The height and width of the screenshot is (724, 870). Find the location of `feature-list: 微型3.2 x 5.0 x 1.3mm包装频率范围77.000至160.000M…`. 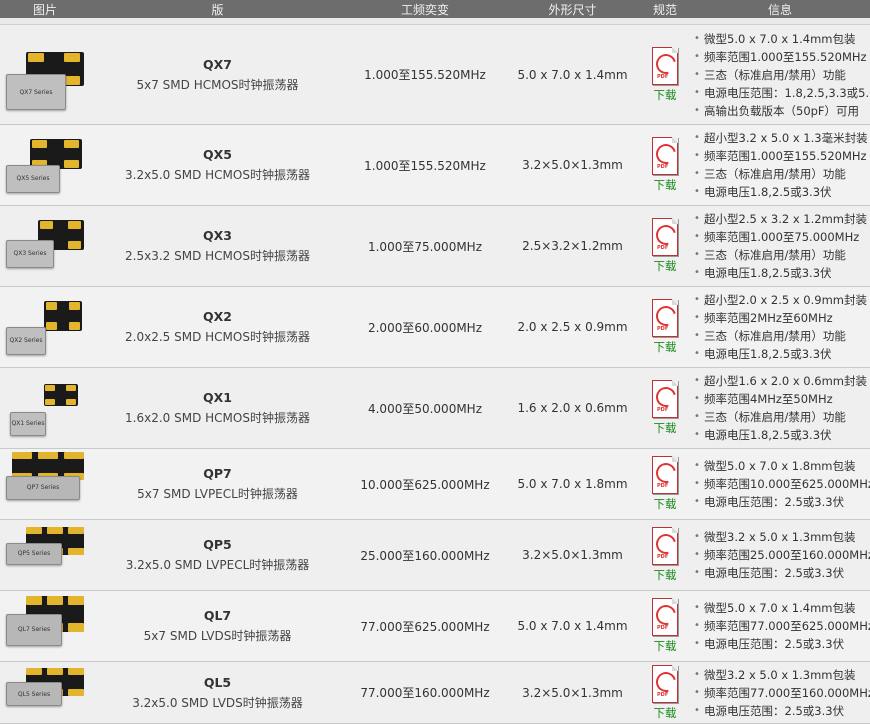

feature-list: 微型3.2 x 5.0 x 1.3mm包装频率范围77.000至160.000M… is located at coordinates (780, 693).